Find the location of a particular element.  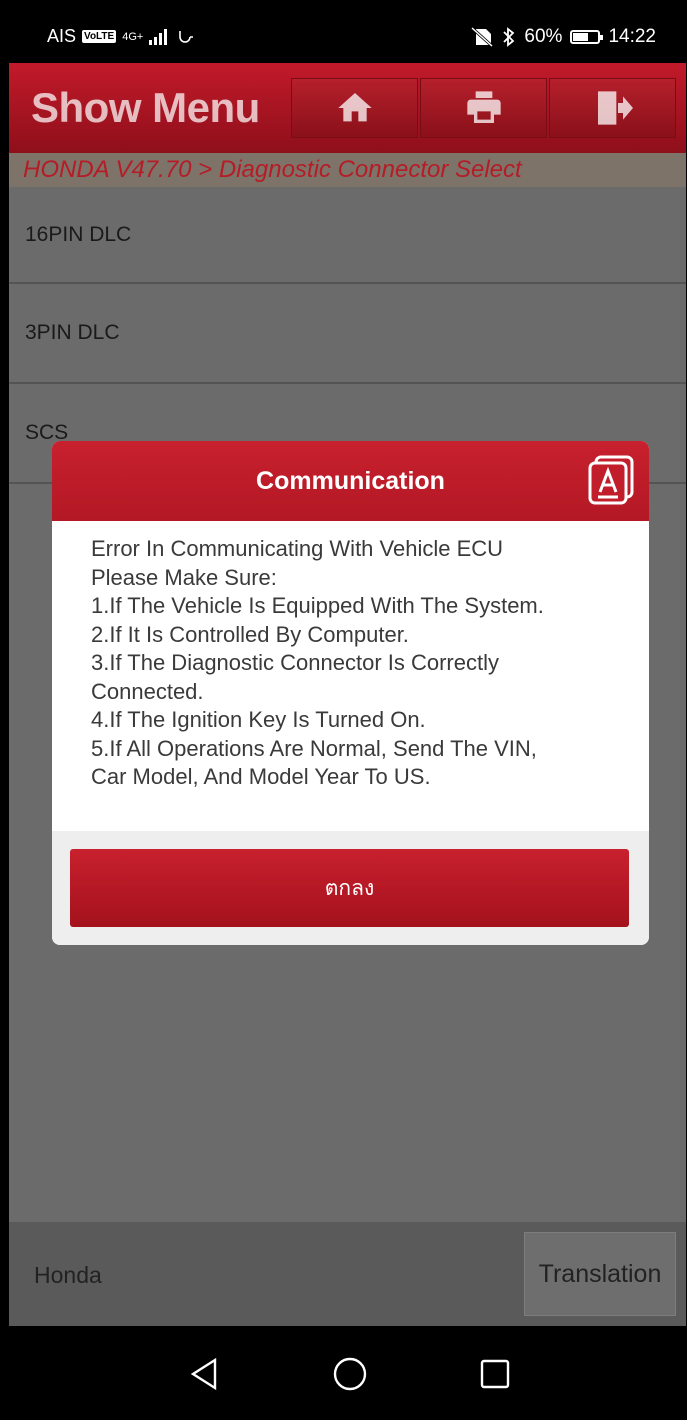

carrier-name: AIS is located at coordinates (62, 36).